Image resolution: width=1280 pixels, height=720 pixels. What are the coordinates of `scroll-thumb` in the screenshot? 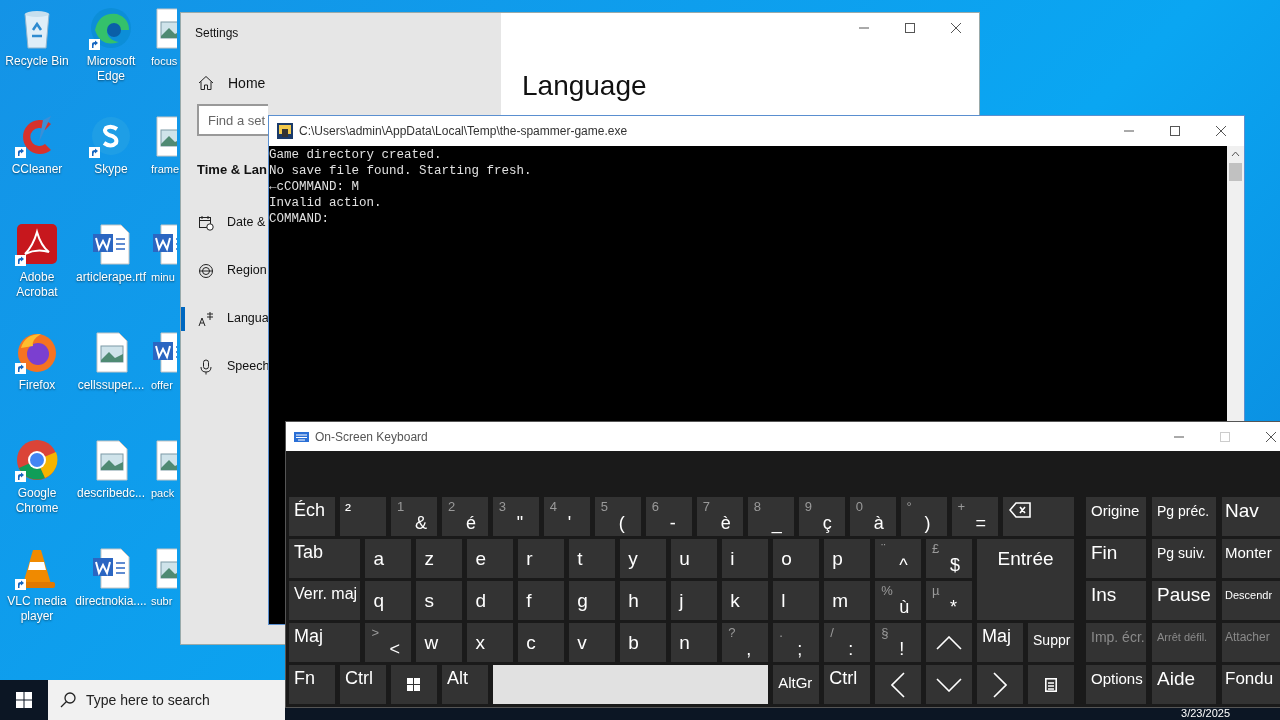 It's located at (1235, 172).